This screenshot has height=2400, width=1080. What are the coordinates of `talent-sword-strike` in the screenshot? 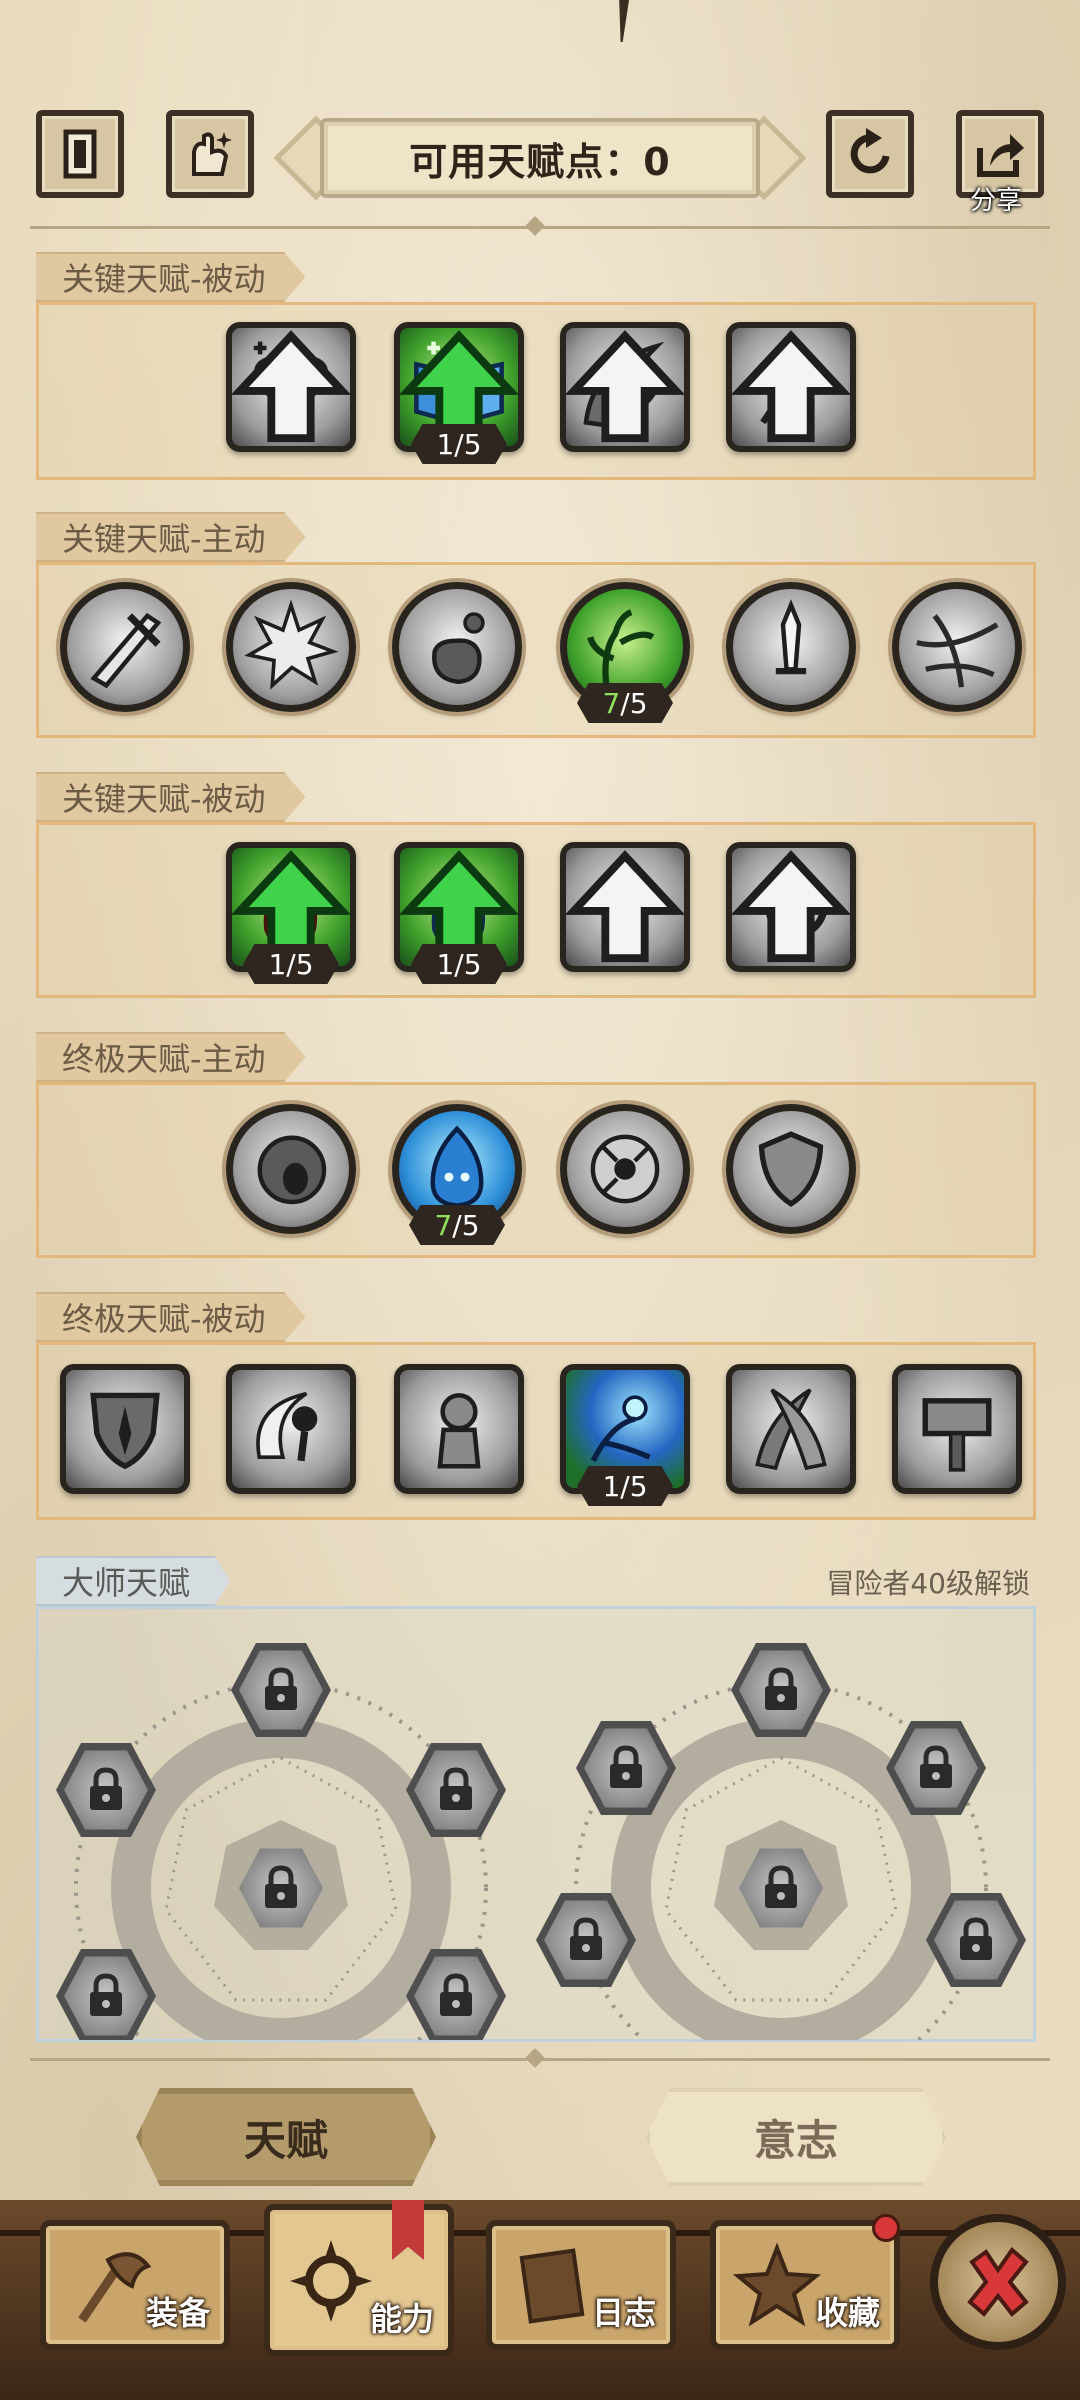 It's located at (625, 907).